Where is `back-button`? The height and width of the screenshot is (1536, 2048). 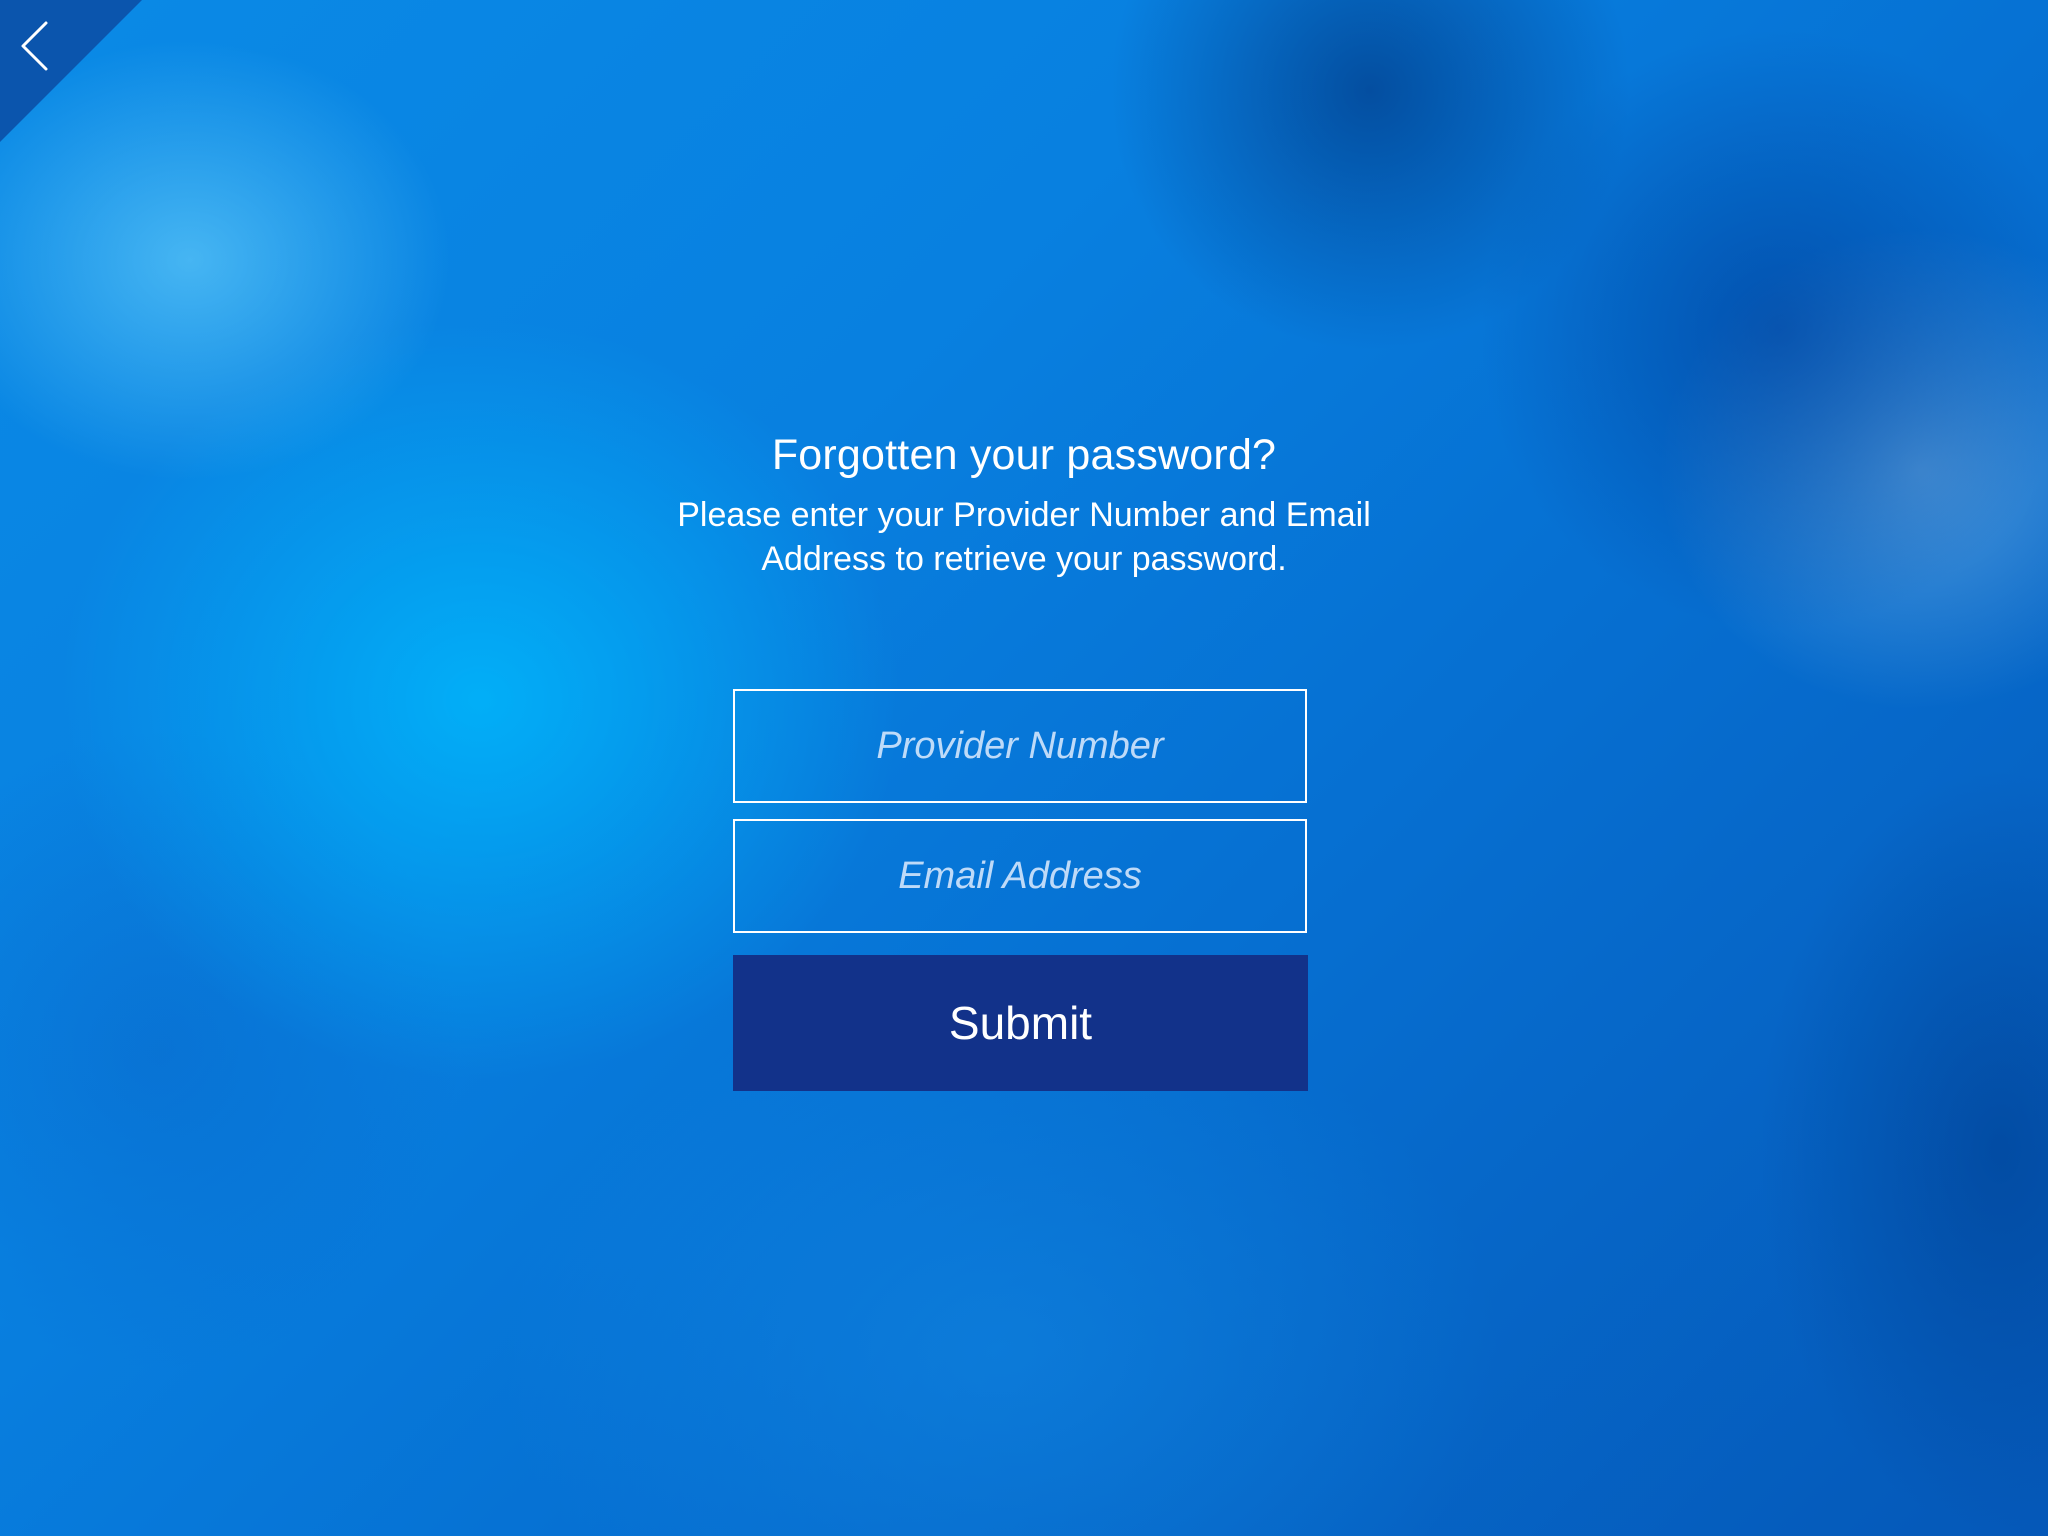 back-button is located at coordinates (71, 71).